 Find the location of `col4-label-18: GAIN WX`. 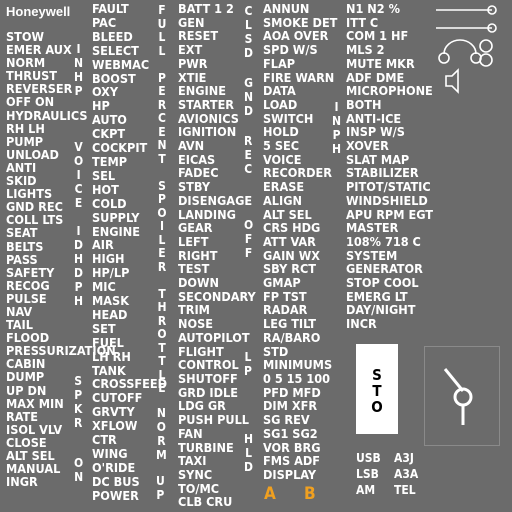

col4-label-18: GAIN WX is located at coordinates (291, 255).